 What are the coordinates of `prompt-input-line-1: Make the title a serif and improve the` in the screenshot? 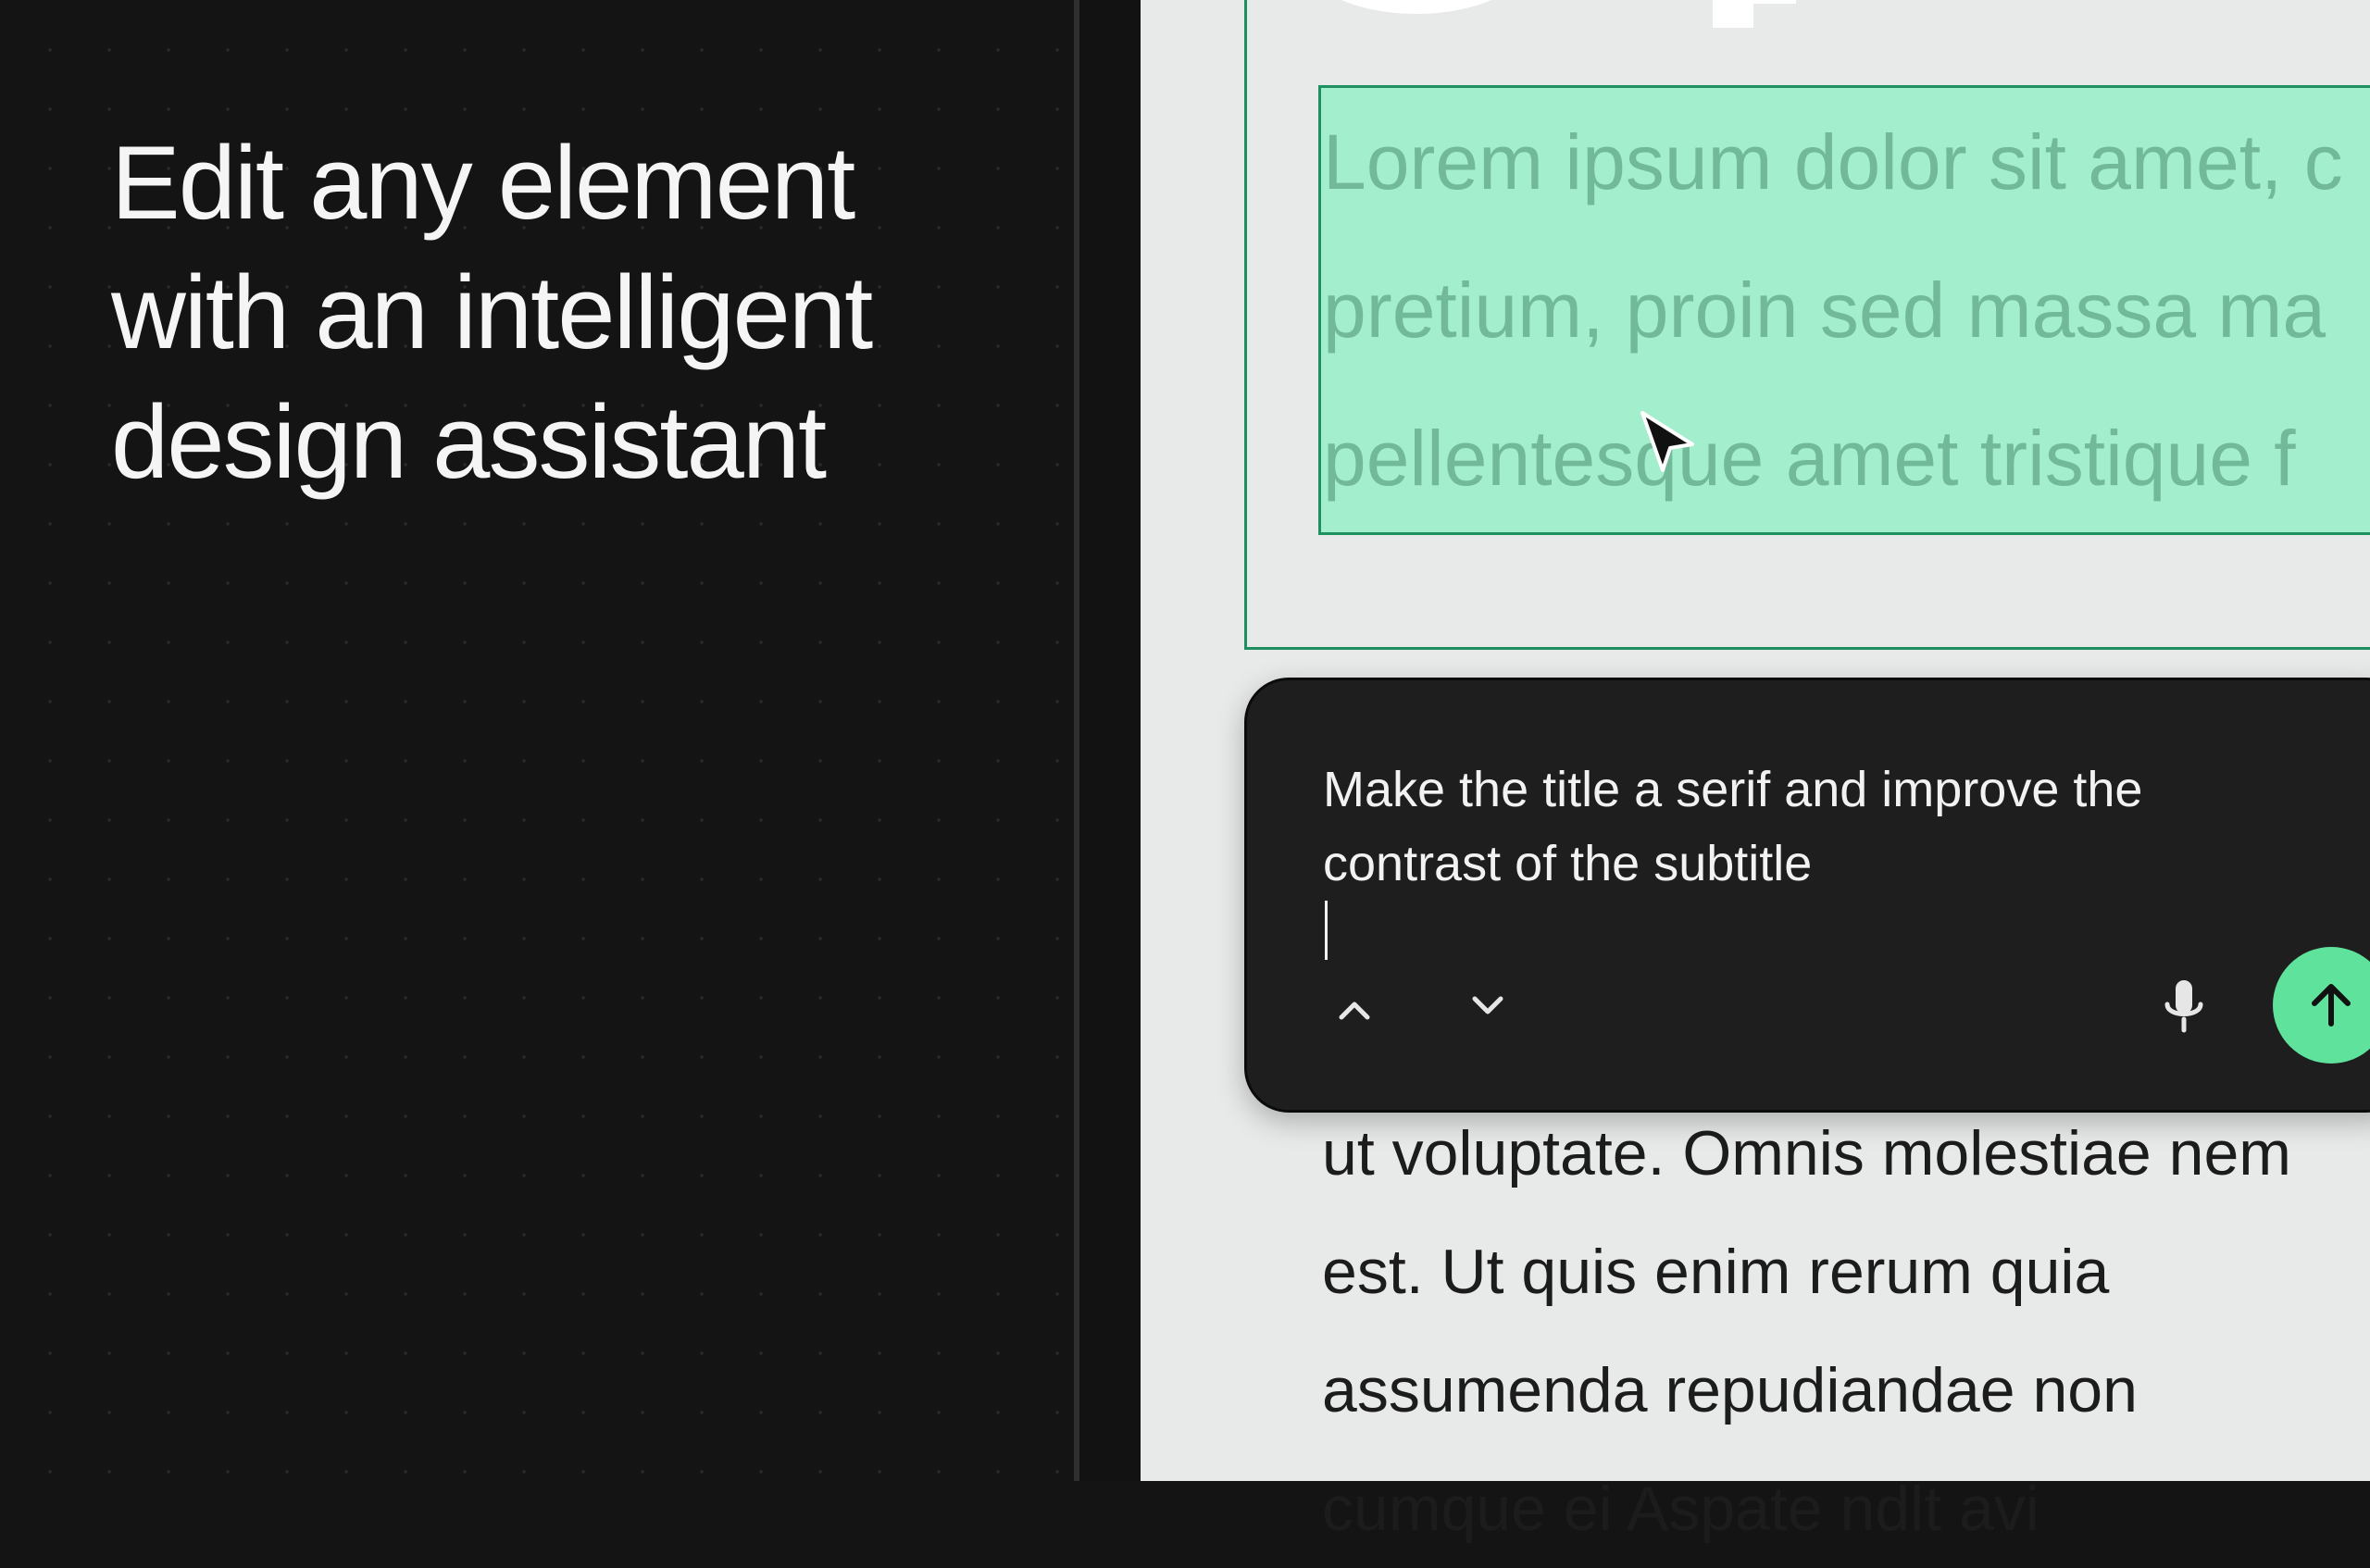 It's located at (1733, 789).